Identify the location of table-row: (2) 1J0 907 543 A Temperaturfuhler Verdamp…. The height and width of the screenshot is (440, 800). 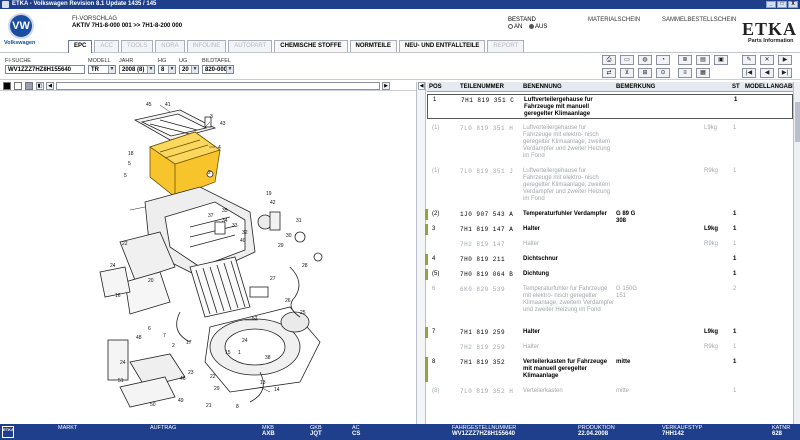
(609, 216).